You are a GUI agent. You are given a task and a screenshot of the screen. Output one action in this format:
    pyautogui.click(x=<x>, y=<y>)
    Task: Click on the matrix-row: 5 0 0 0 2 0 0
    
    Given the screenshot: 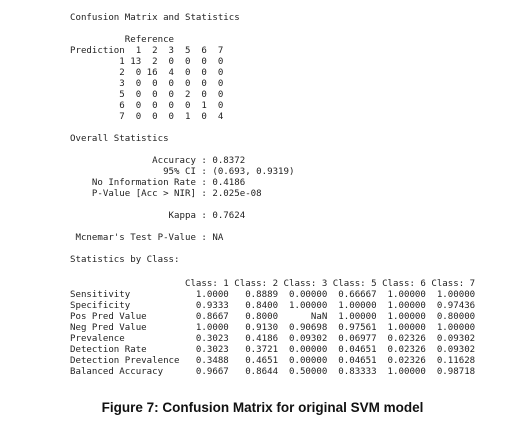 What is the action you would take?
    pyautogui.click(x=147, y=95)
    